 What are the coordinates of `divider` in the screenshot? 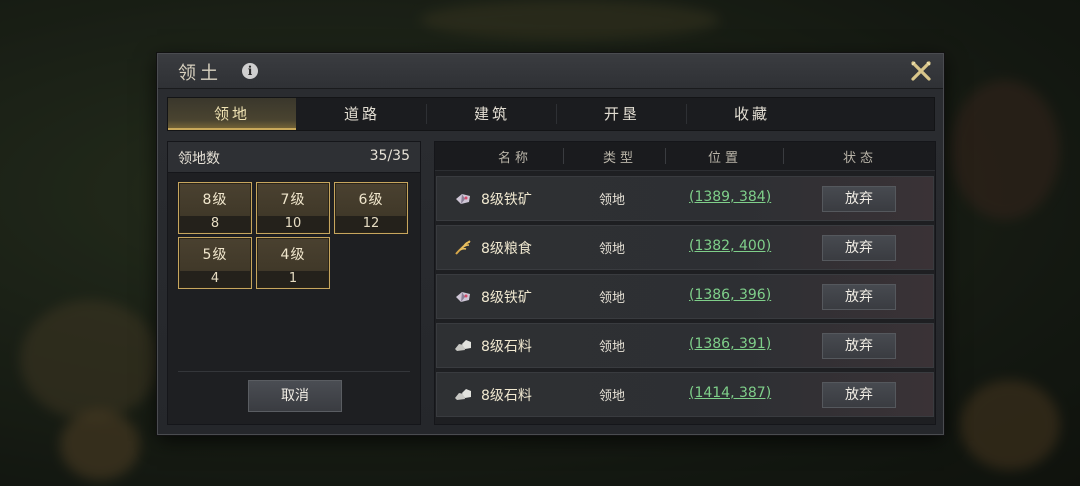 It's located at (294, 371).